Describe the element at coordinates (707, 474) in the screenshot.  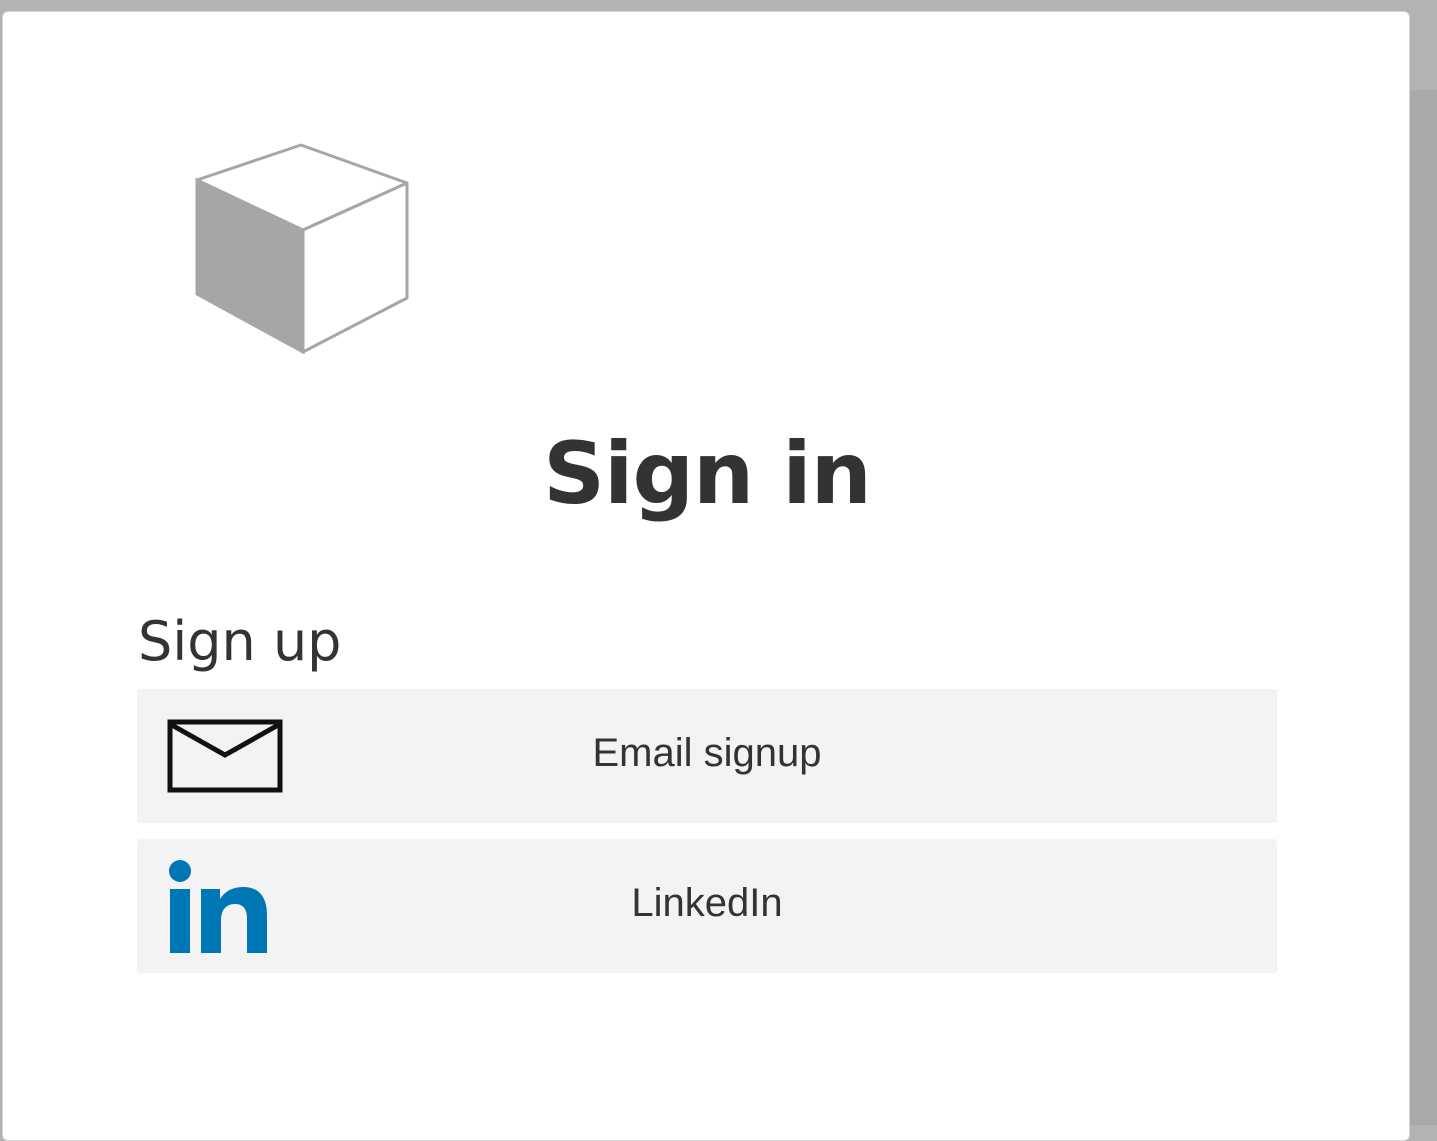
I see `page-title: Sign in` at that location.